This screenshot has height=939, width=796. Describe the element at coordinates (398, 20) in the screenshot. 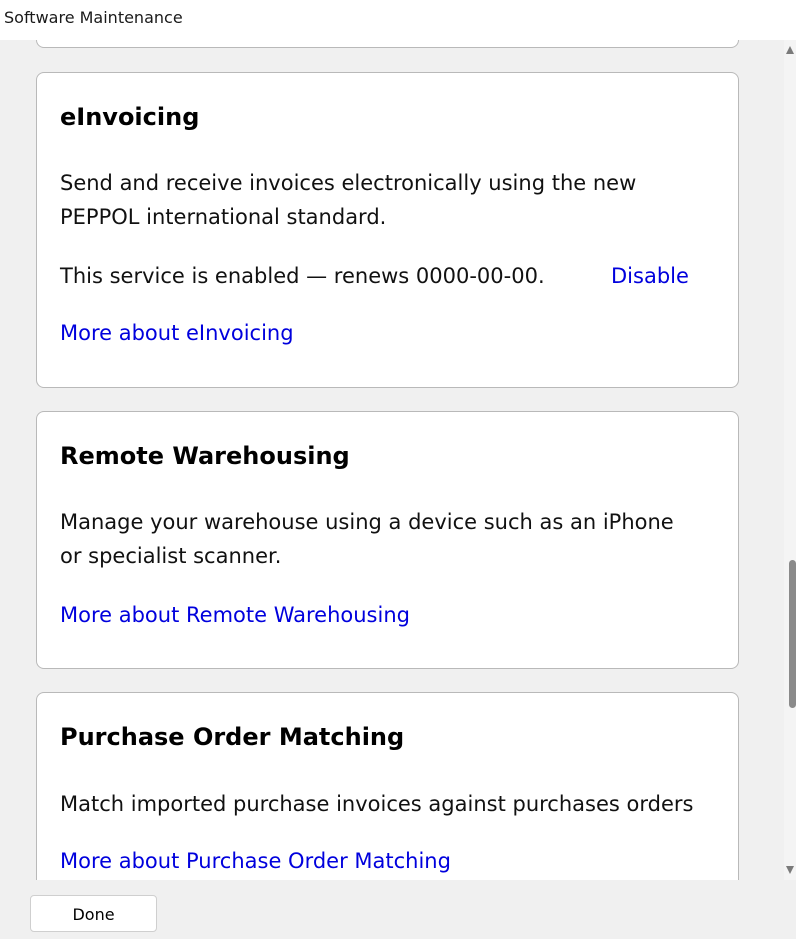

I see `window-title: Software Maintenance` at that location.